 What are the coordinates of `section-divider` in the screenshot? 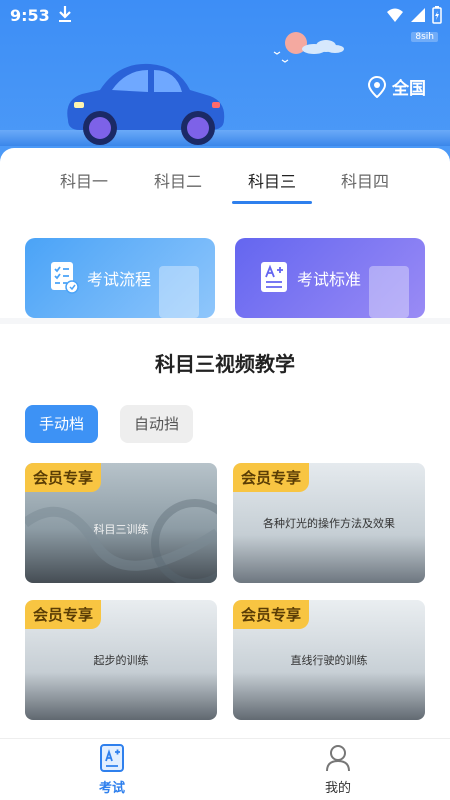 It's located at (225, 321).